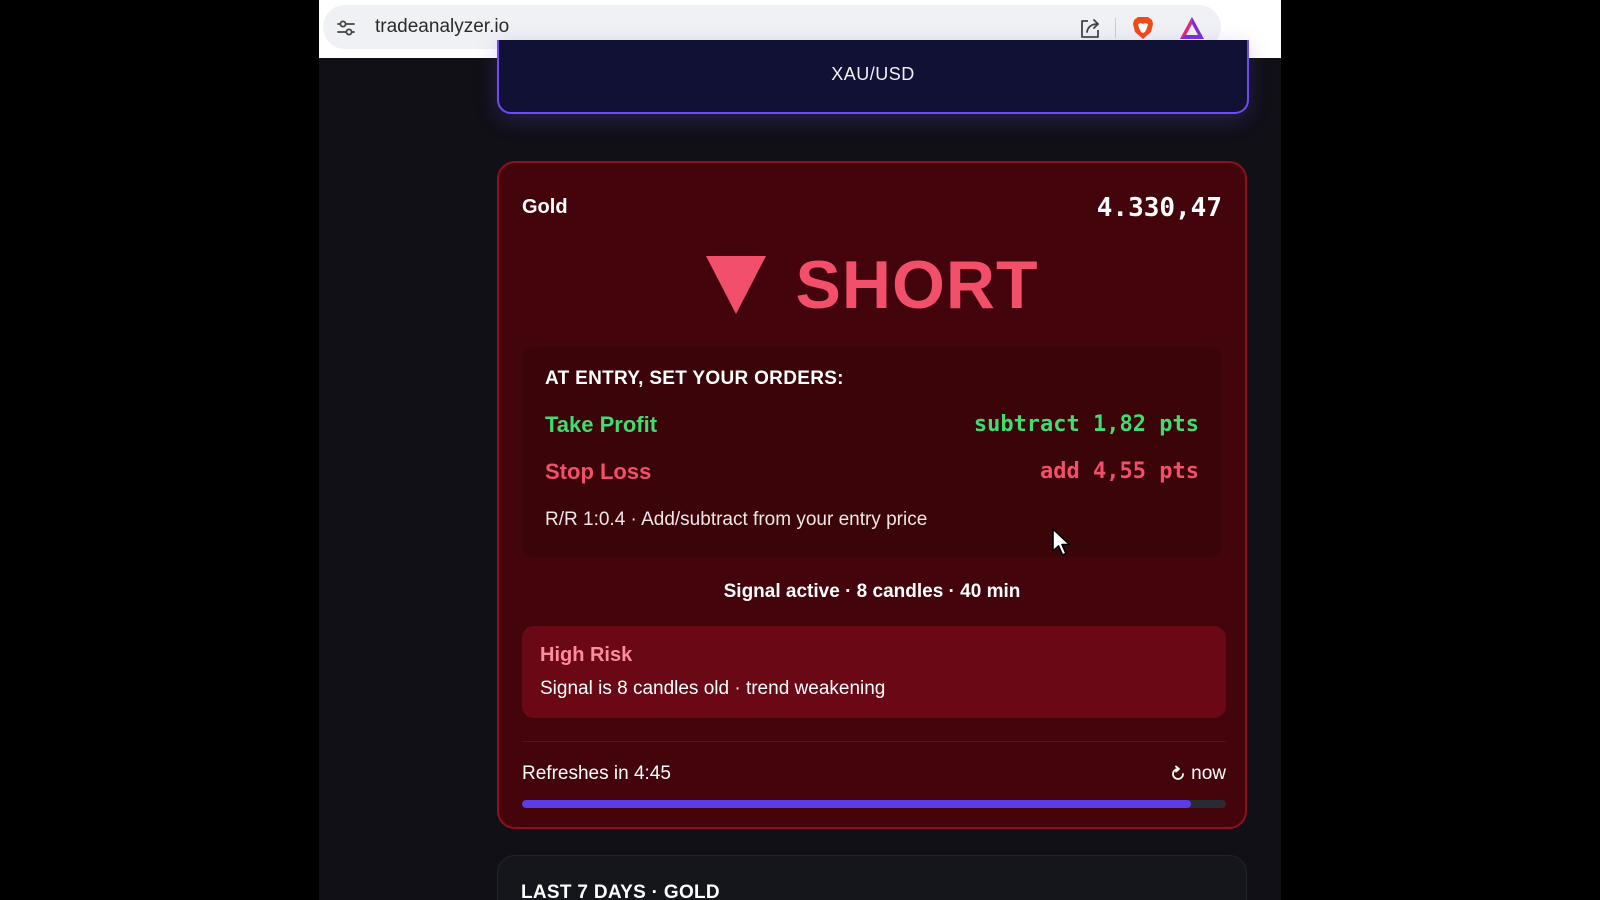  I want to click on stop-loss-row: Stop Loss add 4,55 pts, so click(872, 472).